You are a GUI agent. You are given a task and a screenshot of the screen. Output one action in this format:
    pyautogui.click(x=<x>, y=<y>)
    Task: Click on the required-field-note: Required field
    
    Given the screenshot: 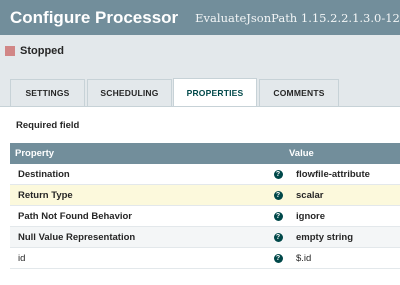 What is the action you would take?
    pyautogui.click(x=48, y=125)
    